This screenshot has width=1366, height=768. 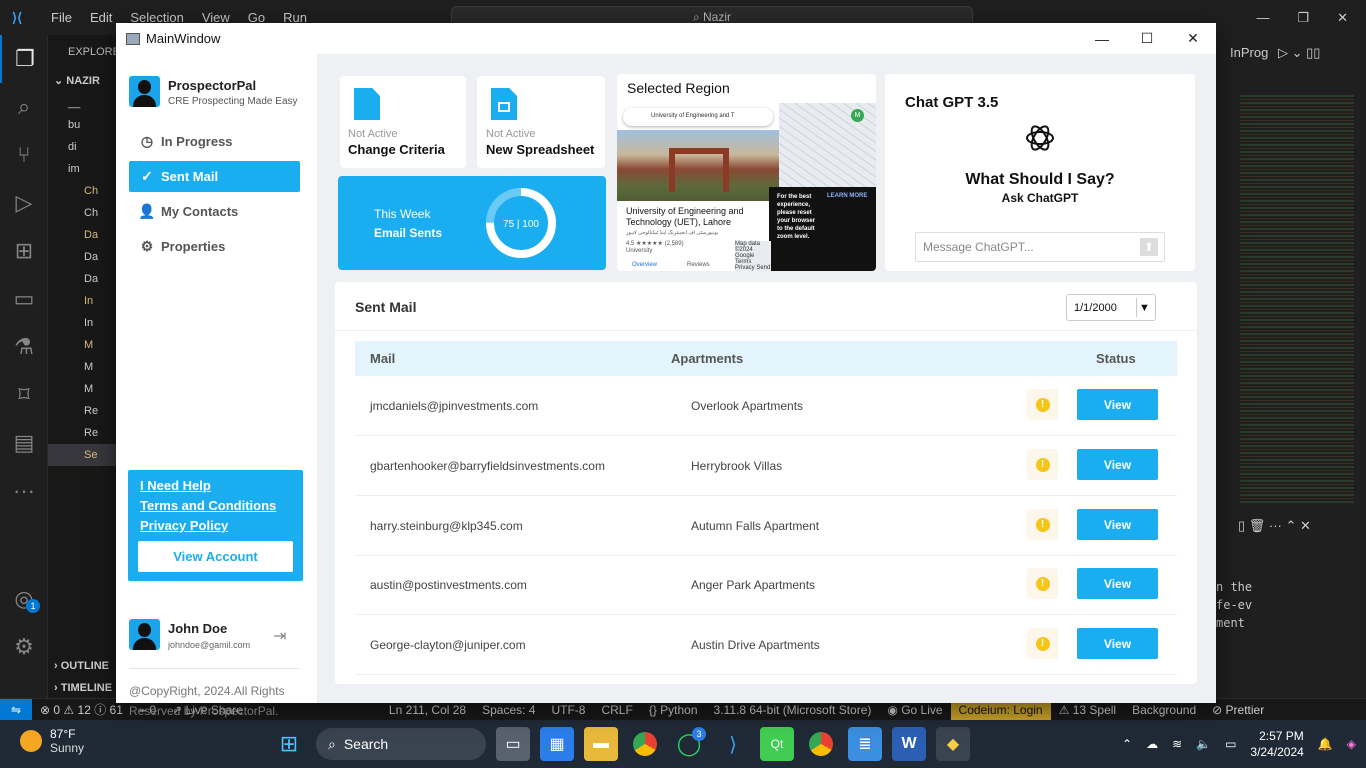 I want to click on whatsapp-icon: ◯ 3, so click(x=689, y=744).